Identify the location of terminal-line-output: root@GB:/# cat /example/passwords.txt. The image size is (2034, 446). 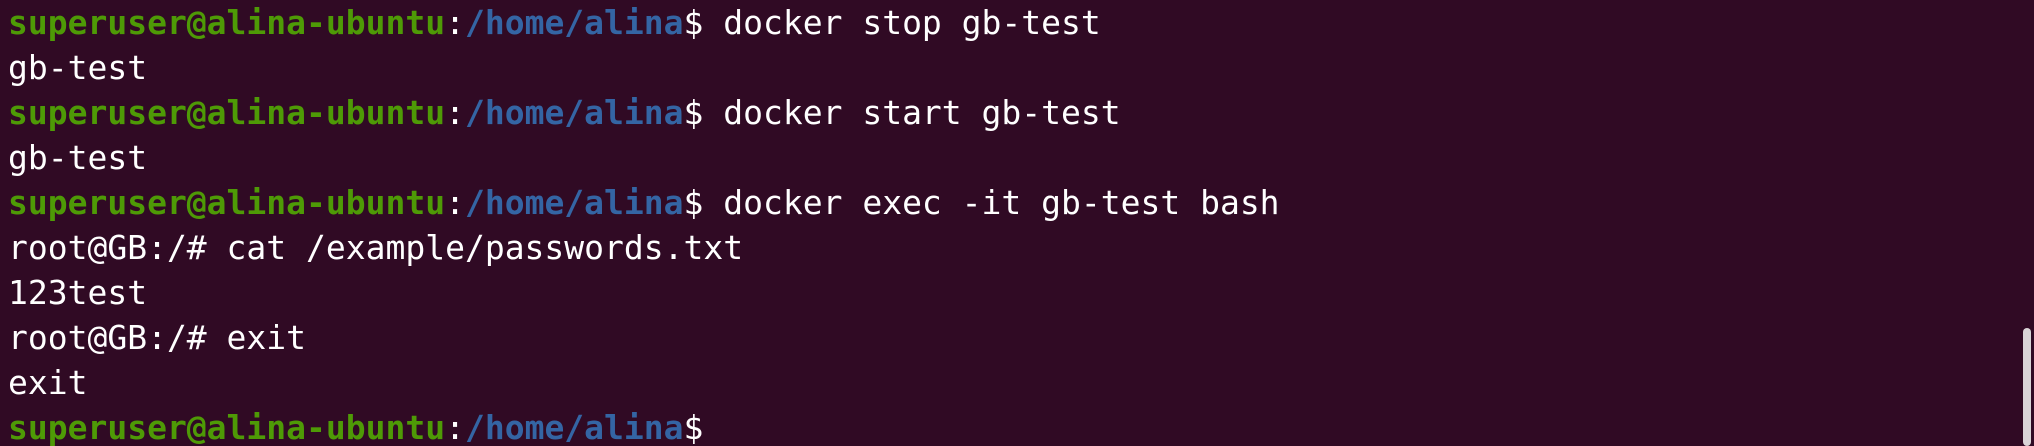
(376, 247).